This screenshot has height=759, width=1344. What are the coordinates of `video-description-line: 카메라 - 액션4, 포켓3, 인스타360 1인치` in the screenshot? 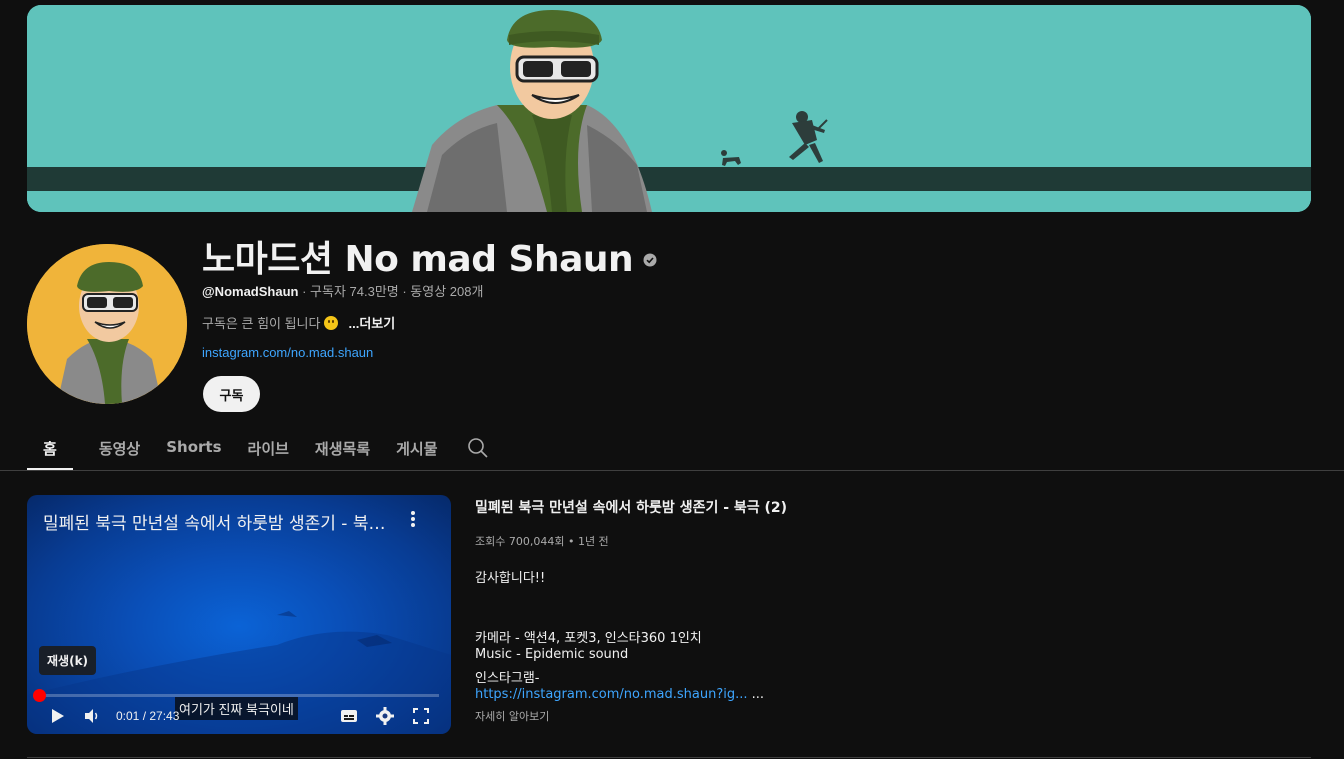 It's located at (588, 638).